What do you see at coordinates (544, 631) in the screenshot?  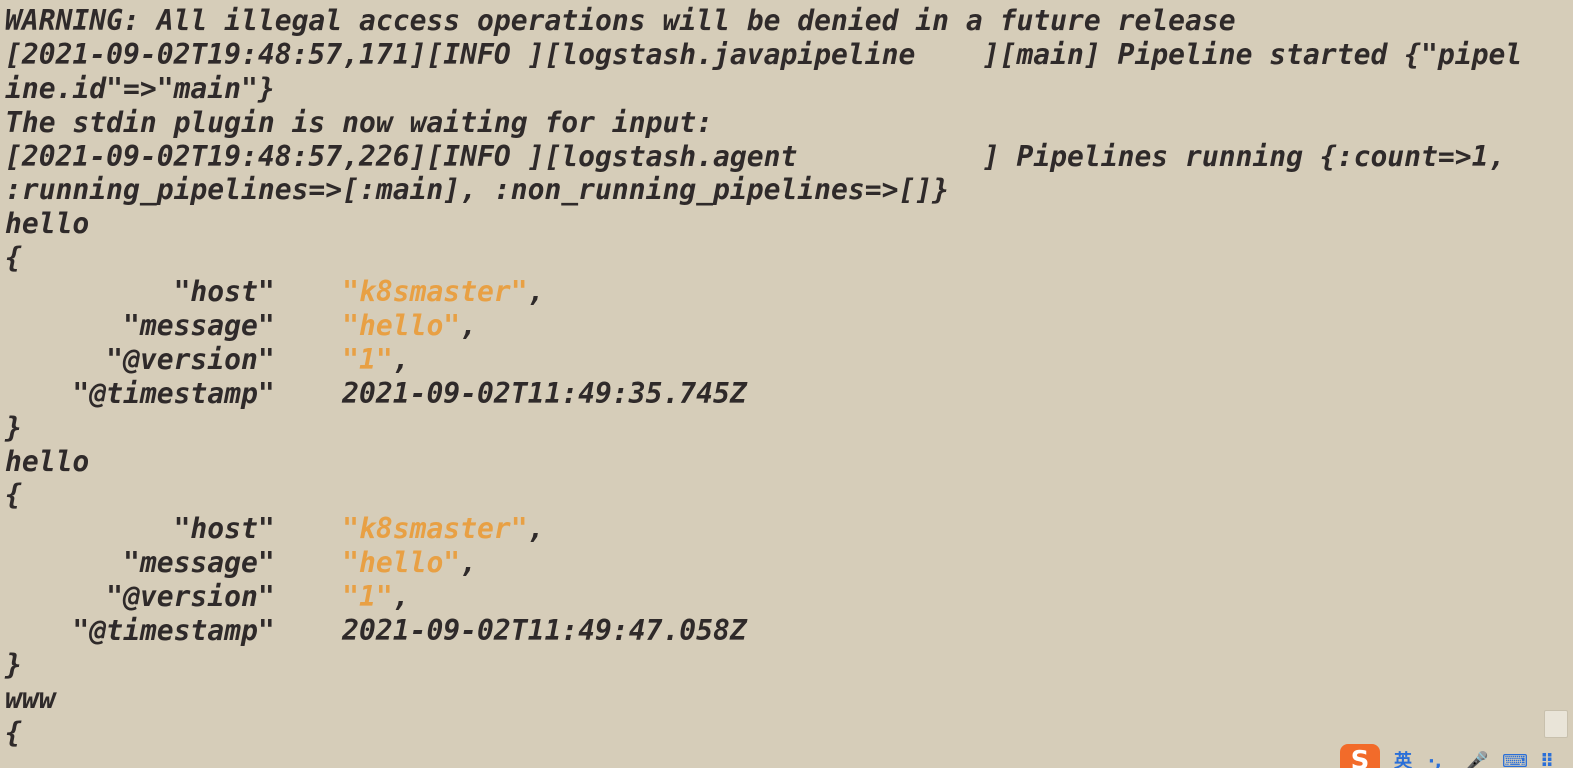 I see `field-tail: 2021-09-02T11:49:47.058Z` at bounding box center [544, 631].